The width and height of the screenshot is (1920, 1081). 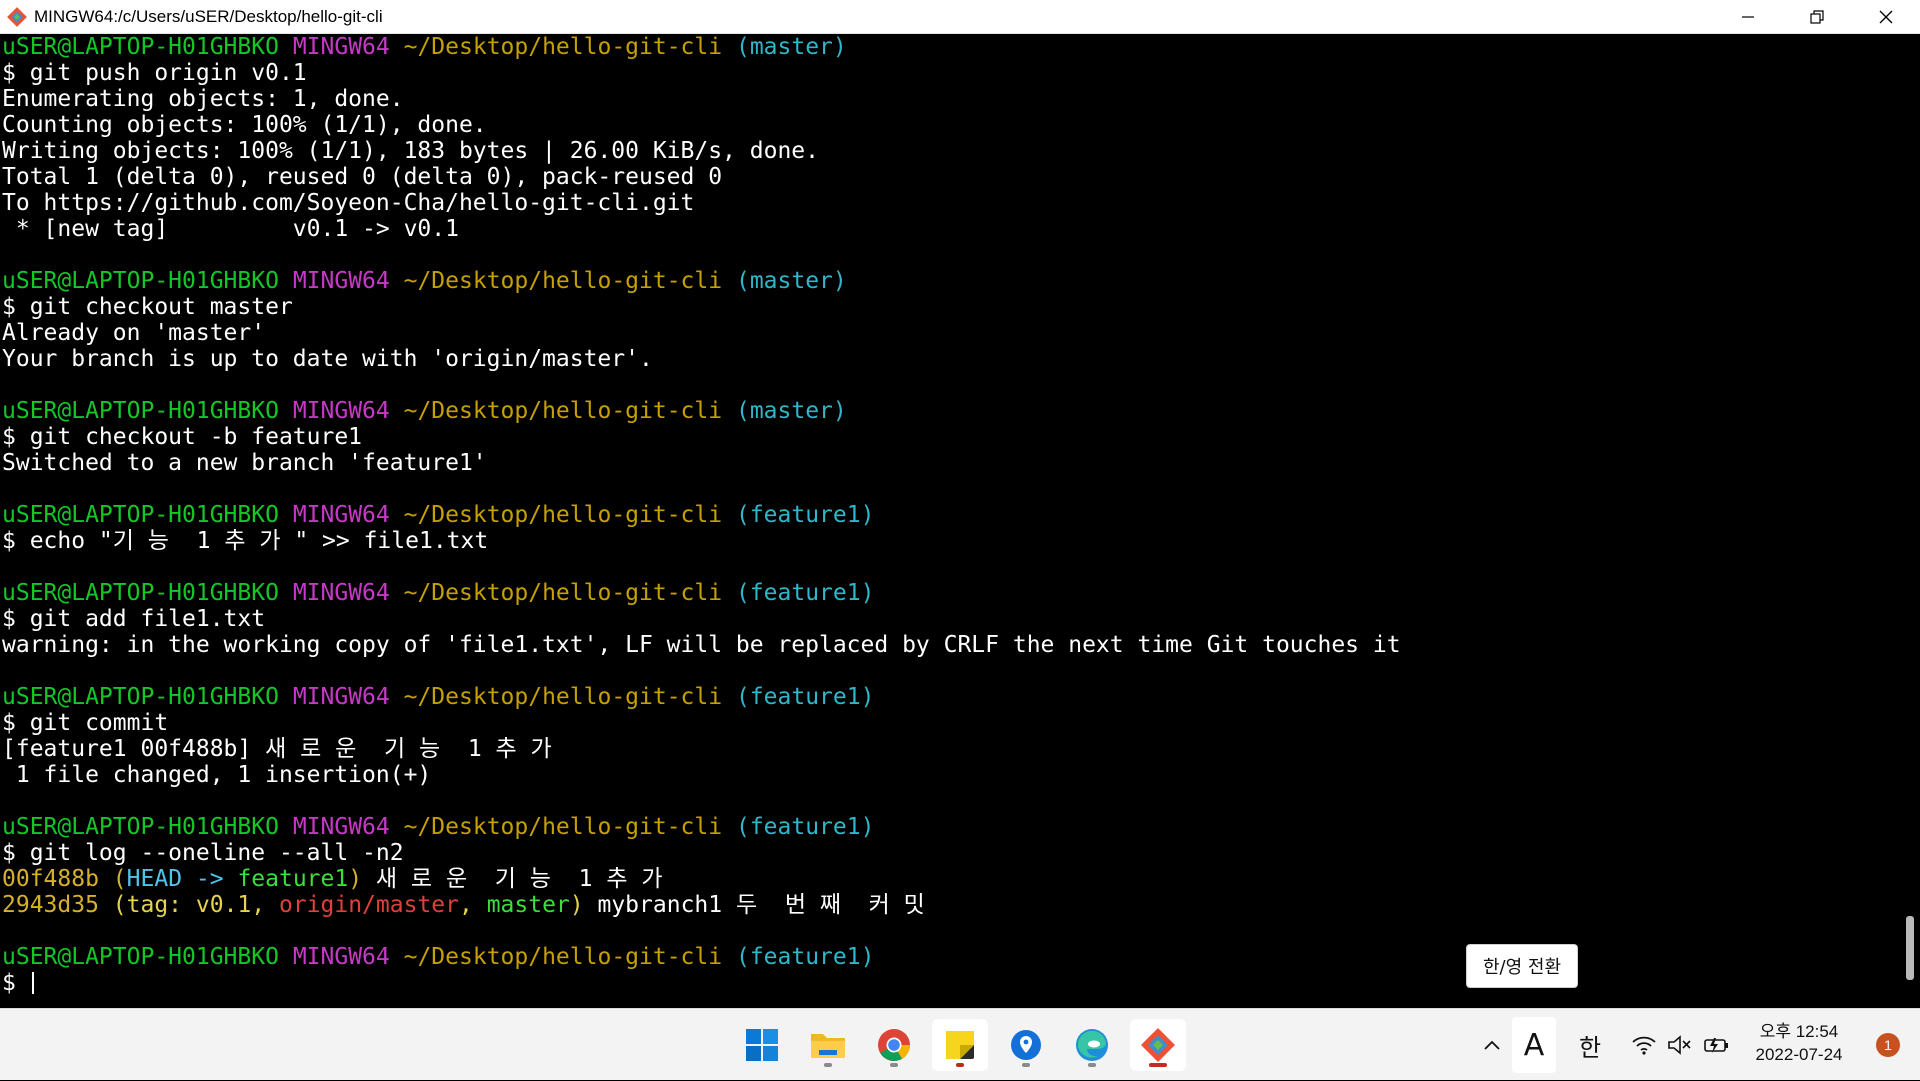 What do you see at coordinates (1816, 17) in the screenshot?
I see `restore-button` at bounding box center [1816, 17].